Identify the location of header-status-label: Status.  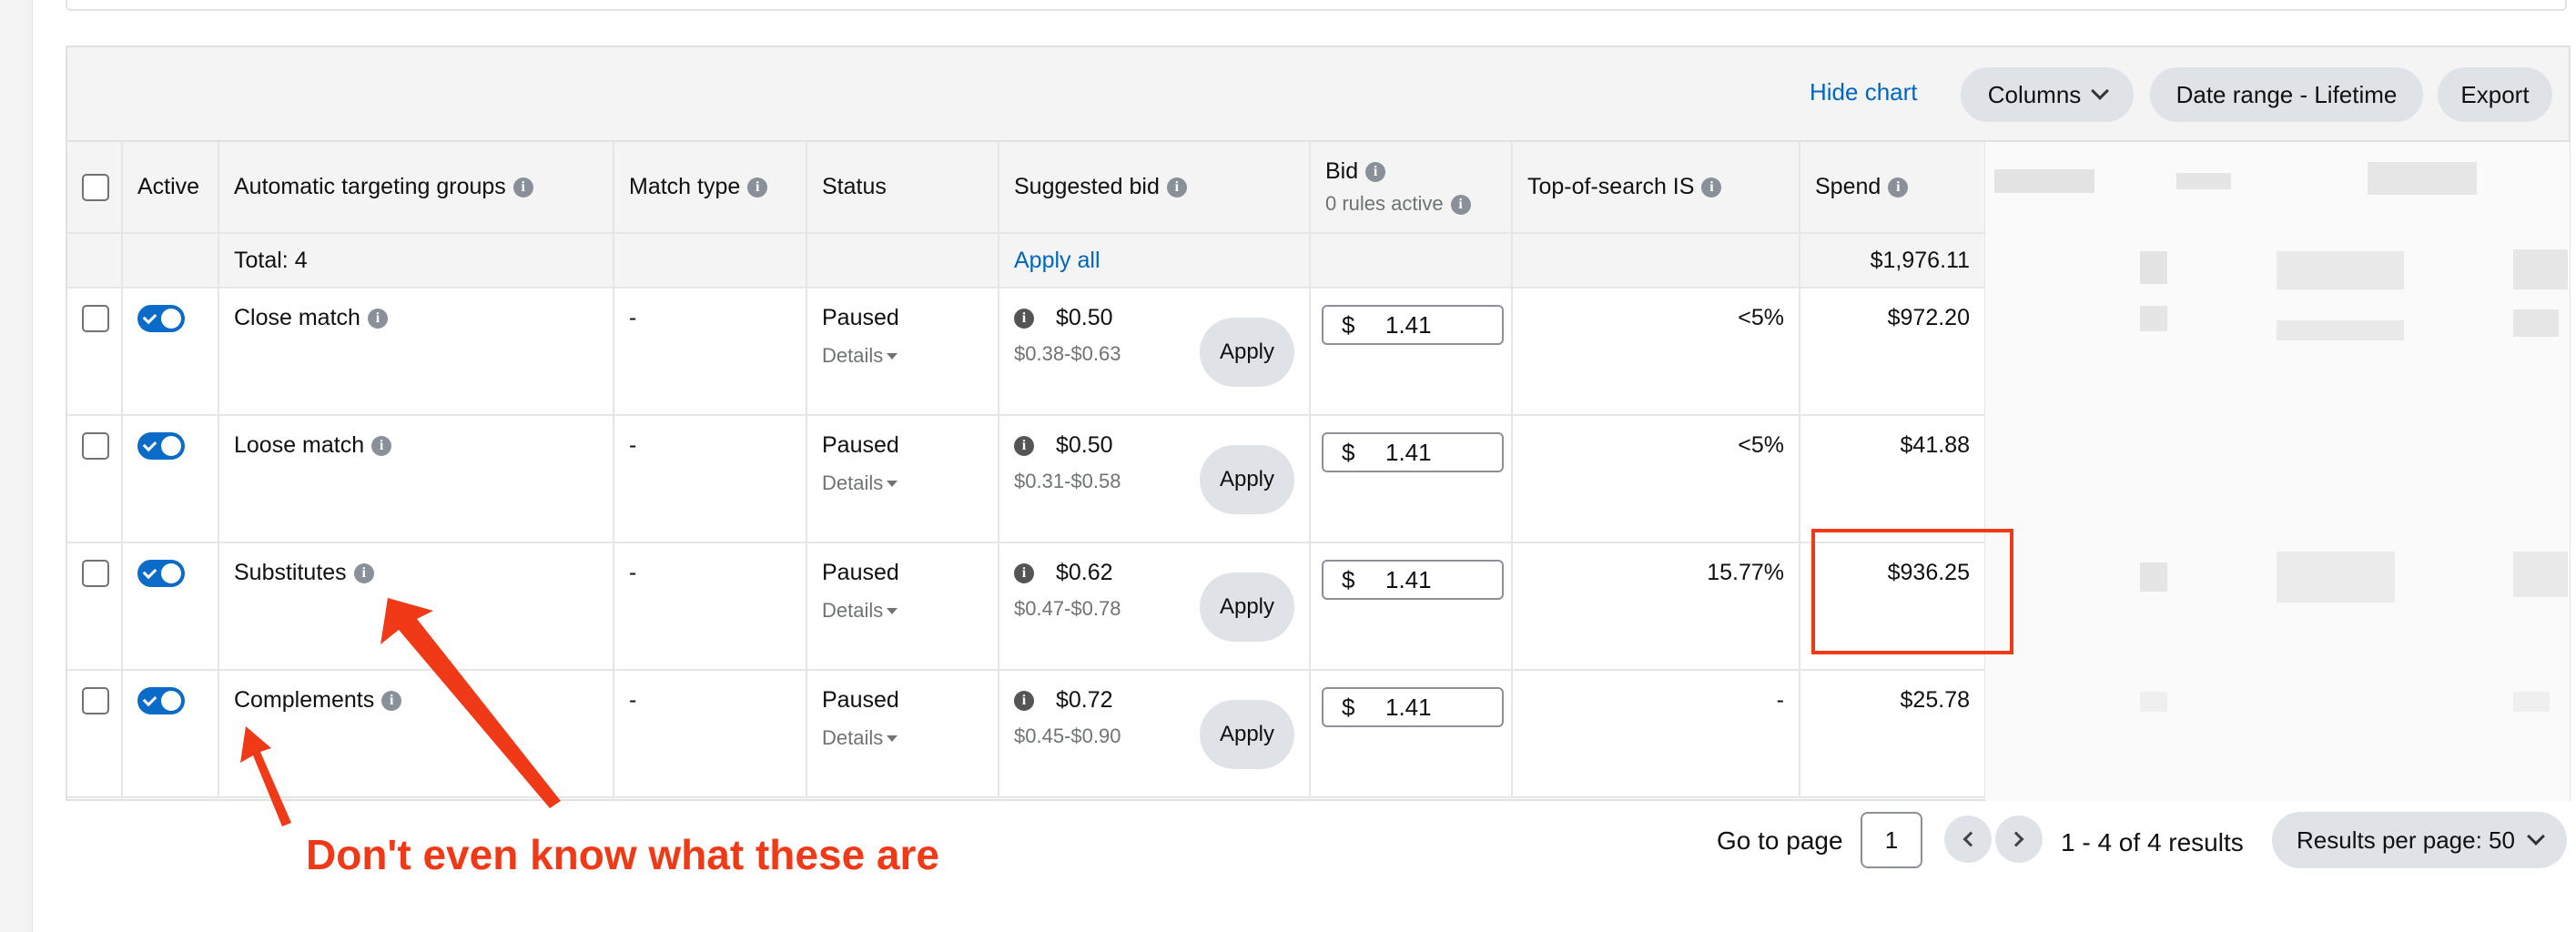
(854, 186).